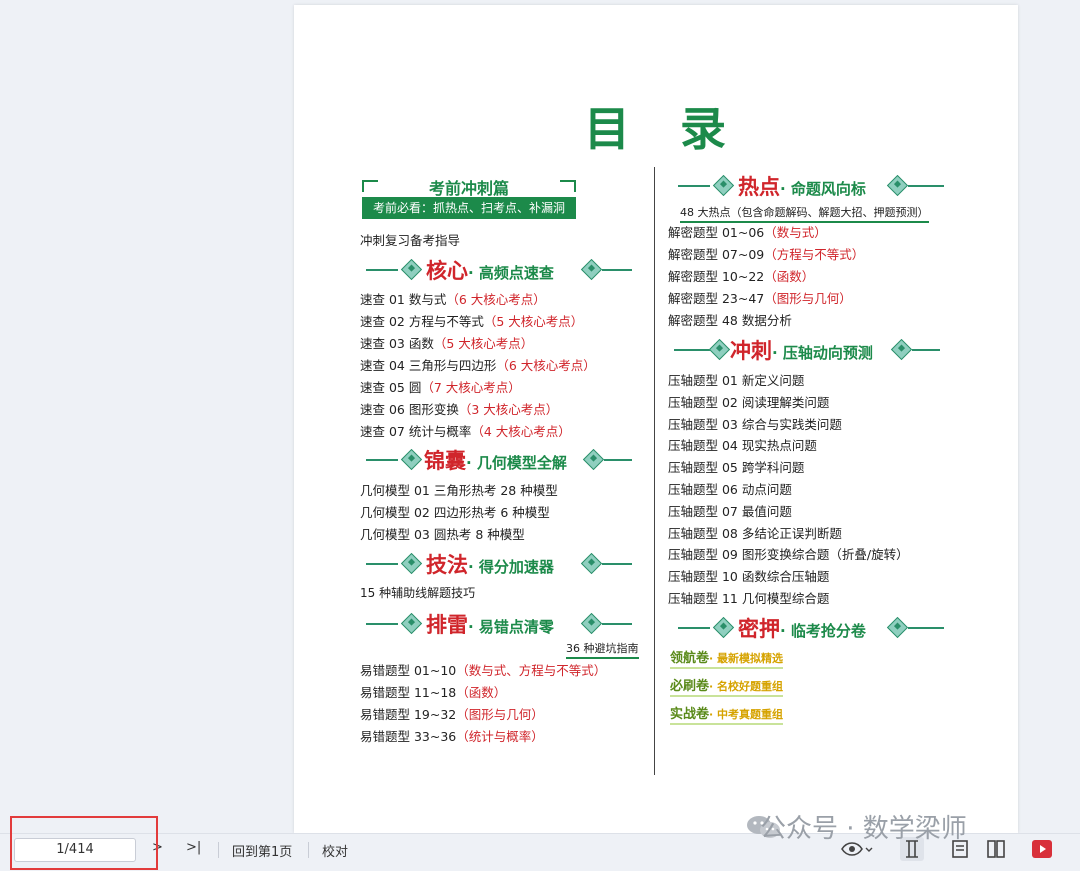  What do you see at coordinates (654, 471) in the screenshot?
I see `column-divider` at bounding box center [654, 471].